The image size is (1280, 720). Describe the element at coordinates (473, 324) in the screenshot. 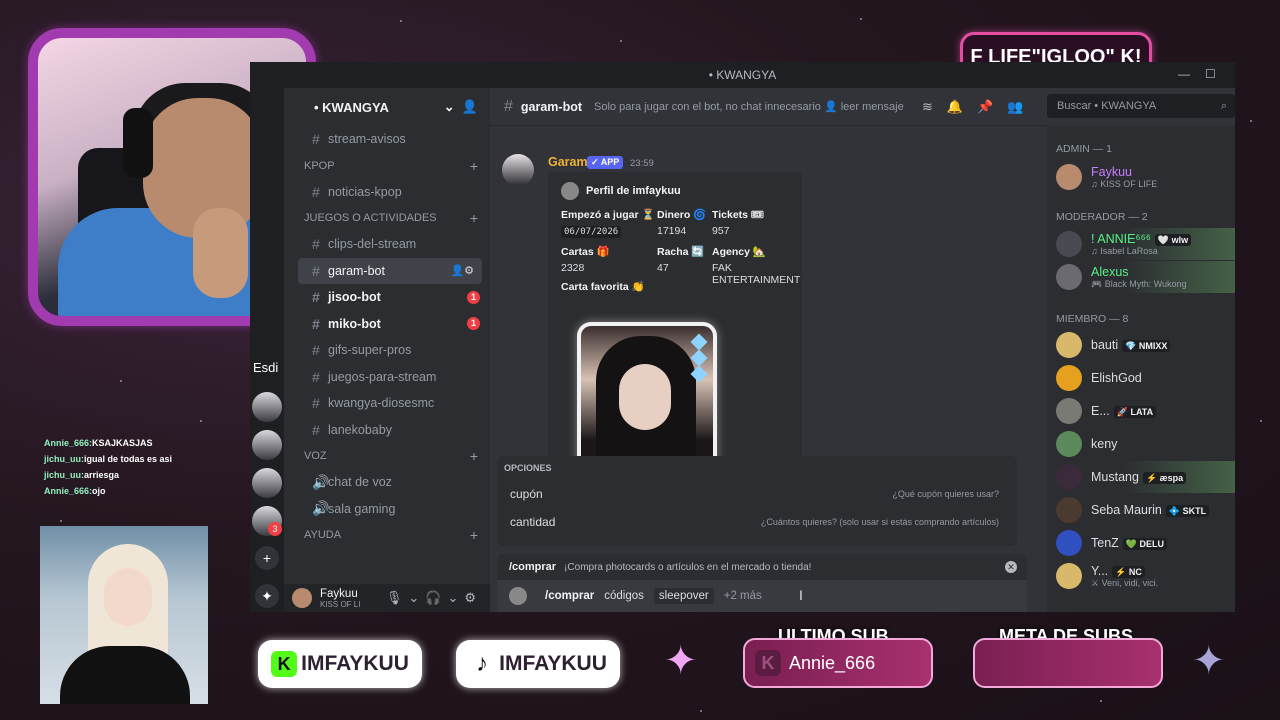

I see `unread-badge: 1` at that location.